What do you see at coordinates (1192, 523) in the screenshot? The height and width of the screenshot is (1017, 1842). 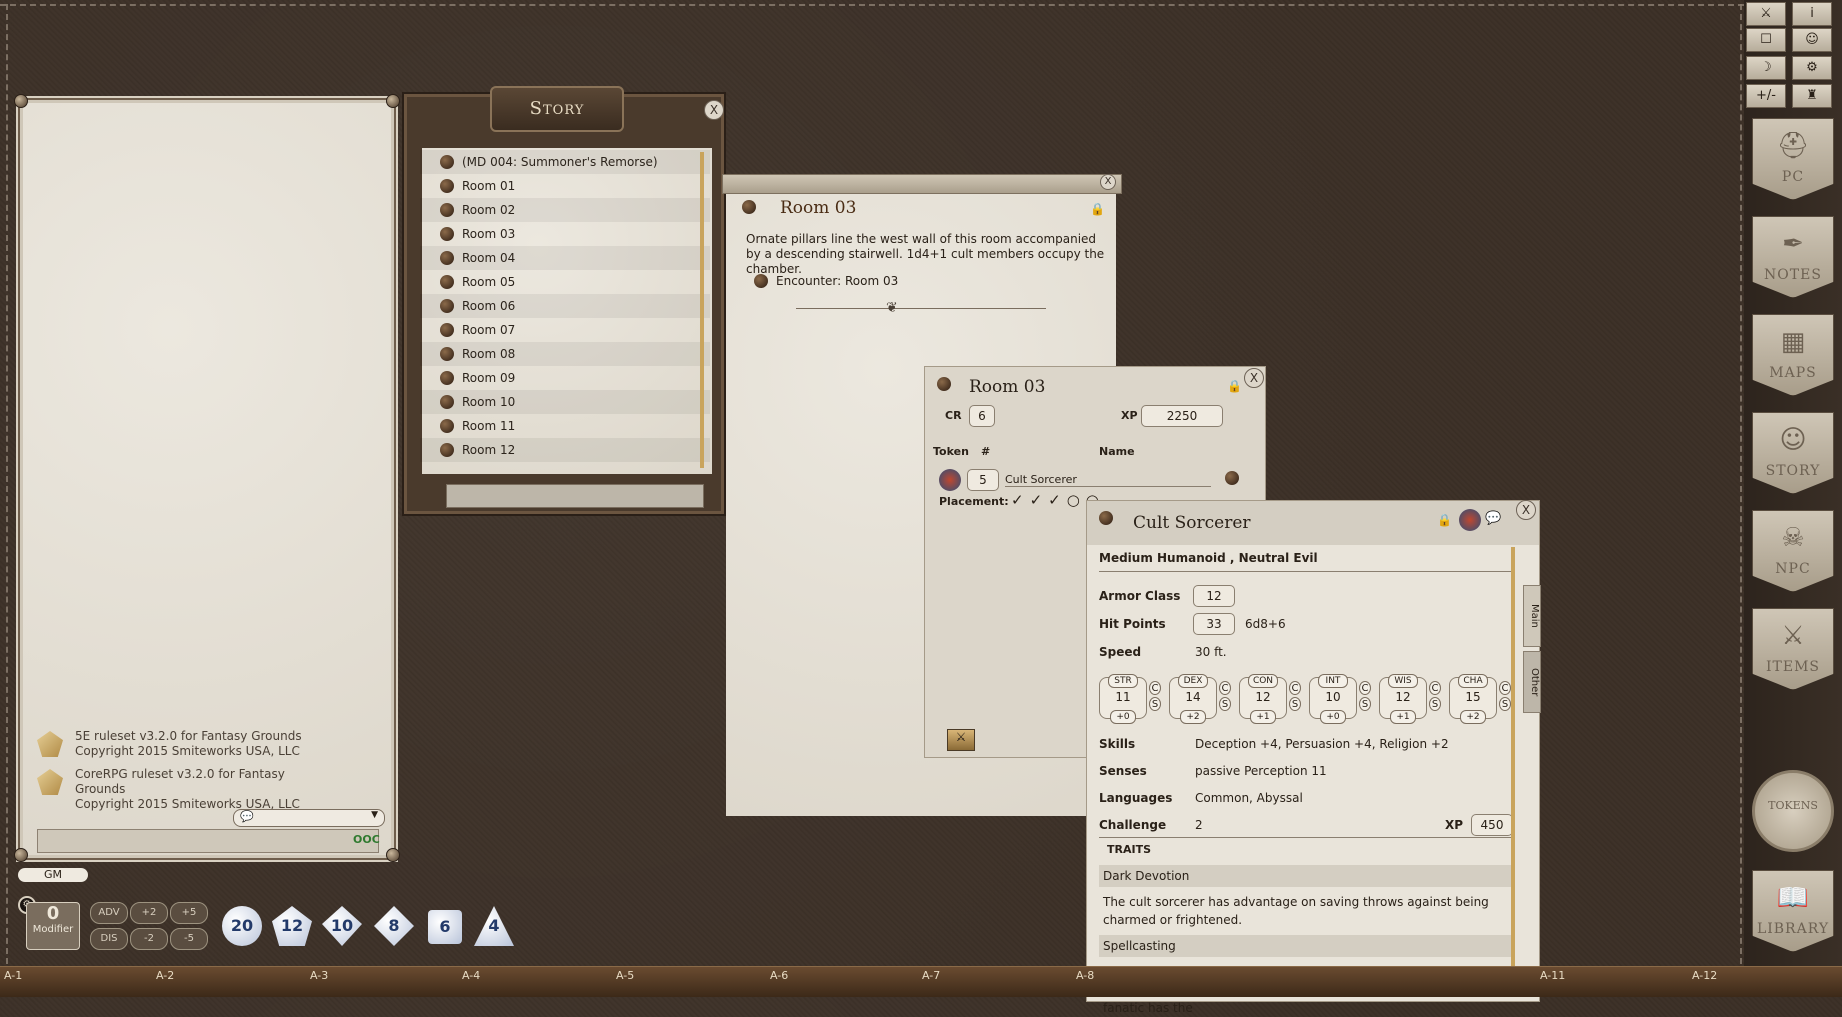 I see `npc-name: Cult Sorcerer` at bounding box center [1192, 523].